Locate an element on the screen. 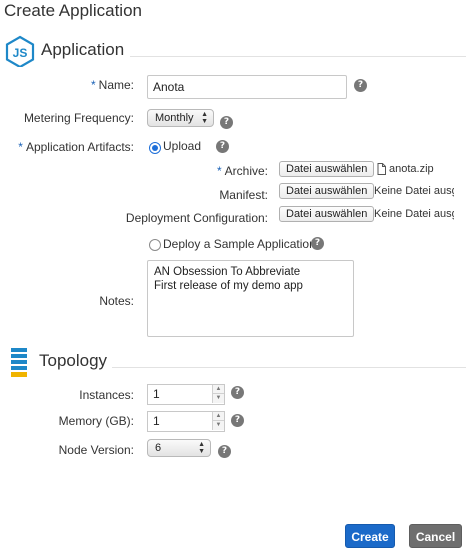 This screenshot has width=474, height=553. deployment-file-status: Keine Datei ausg is located at coordinates (414, 214).